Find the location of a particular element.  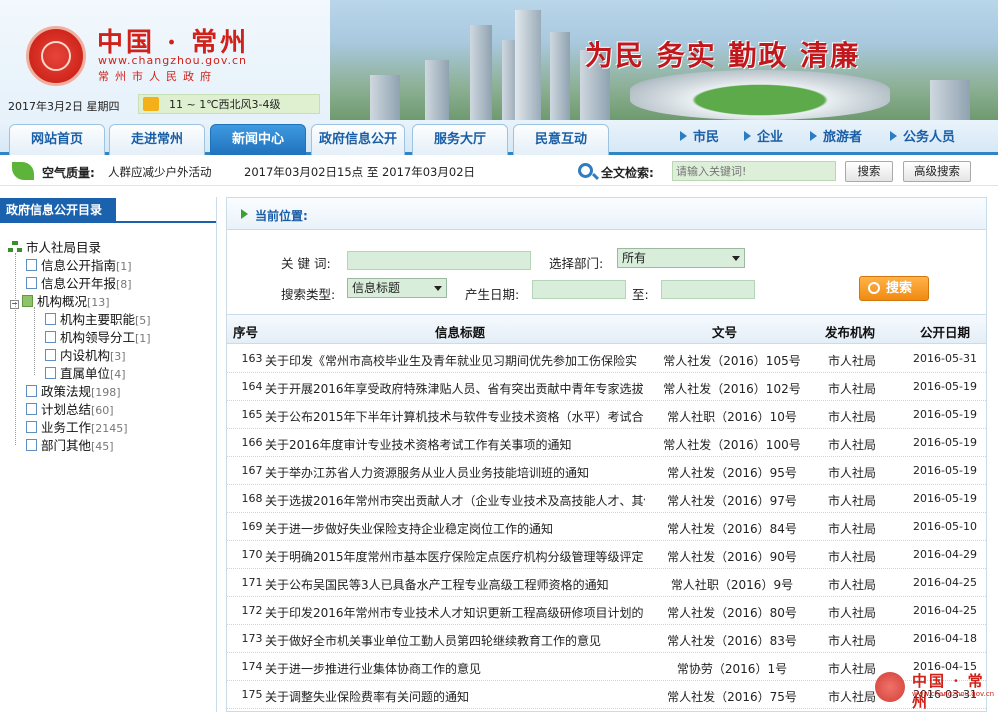

cell-title: 关于明确2015年度常州市基本医疗保险定点医疗机构分级管理等级评定 is located at coordinates (455, 556).